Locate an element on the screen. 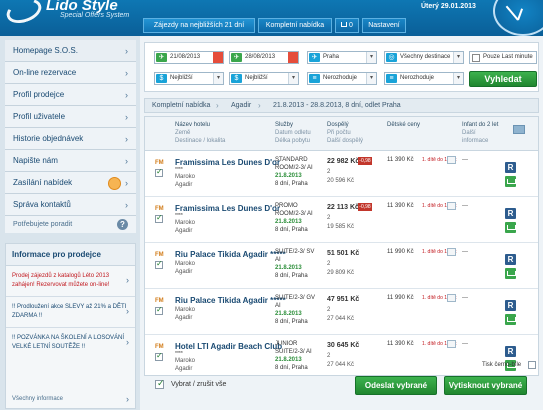  sidebar-item-contacts: Správa kontaktů › is located at coordinates (70, 205).